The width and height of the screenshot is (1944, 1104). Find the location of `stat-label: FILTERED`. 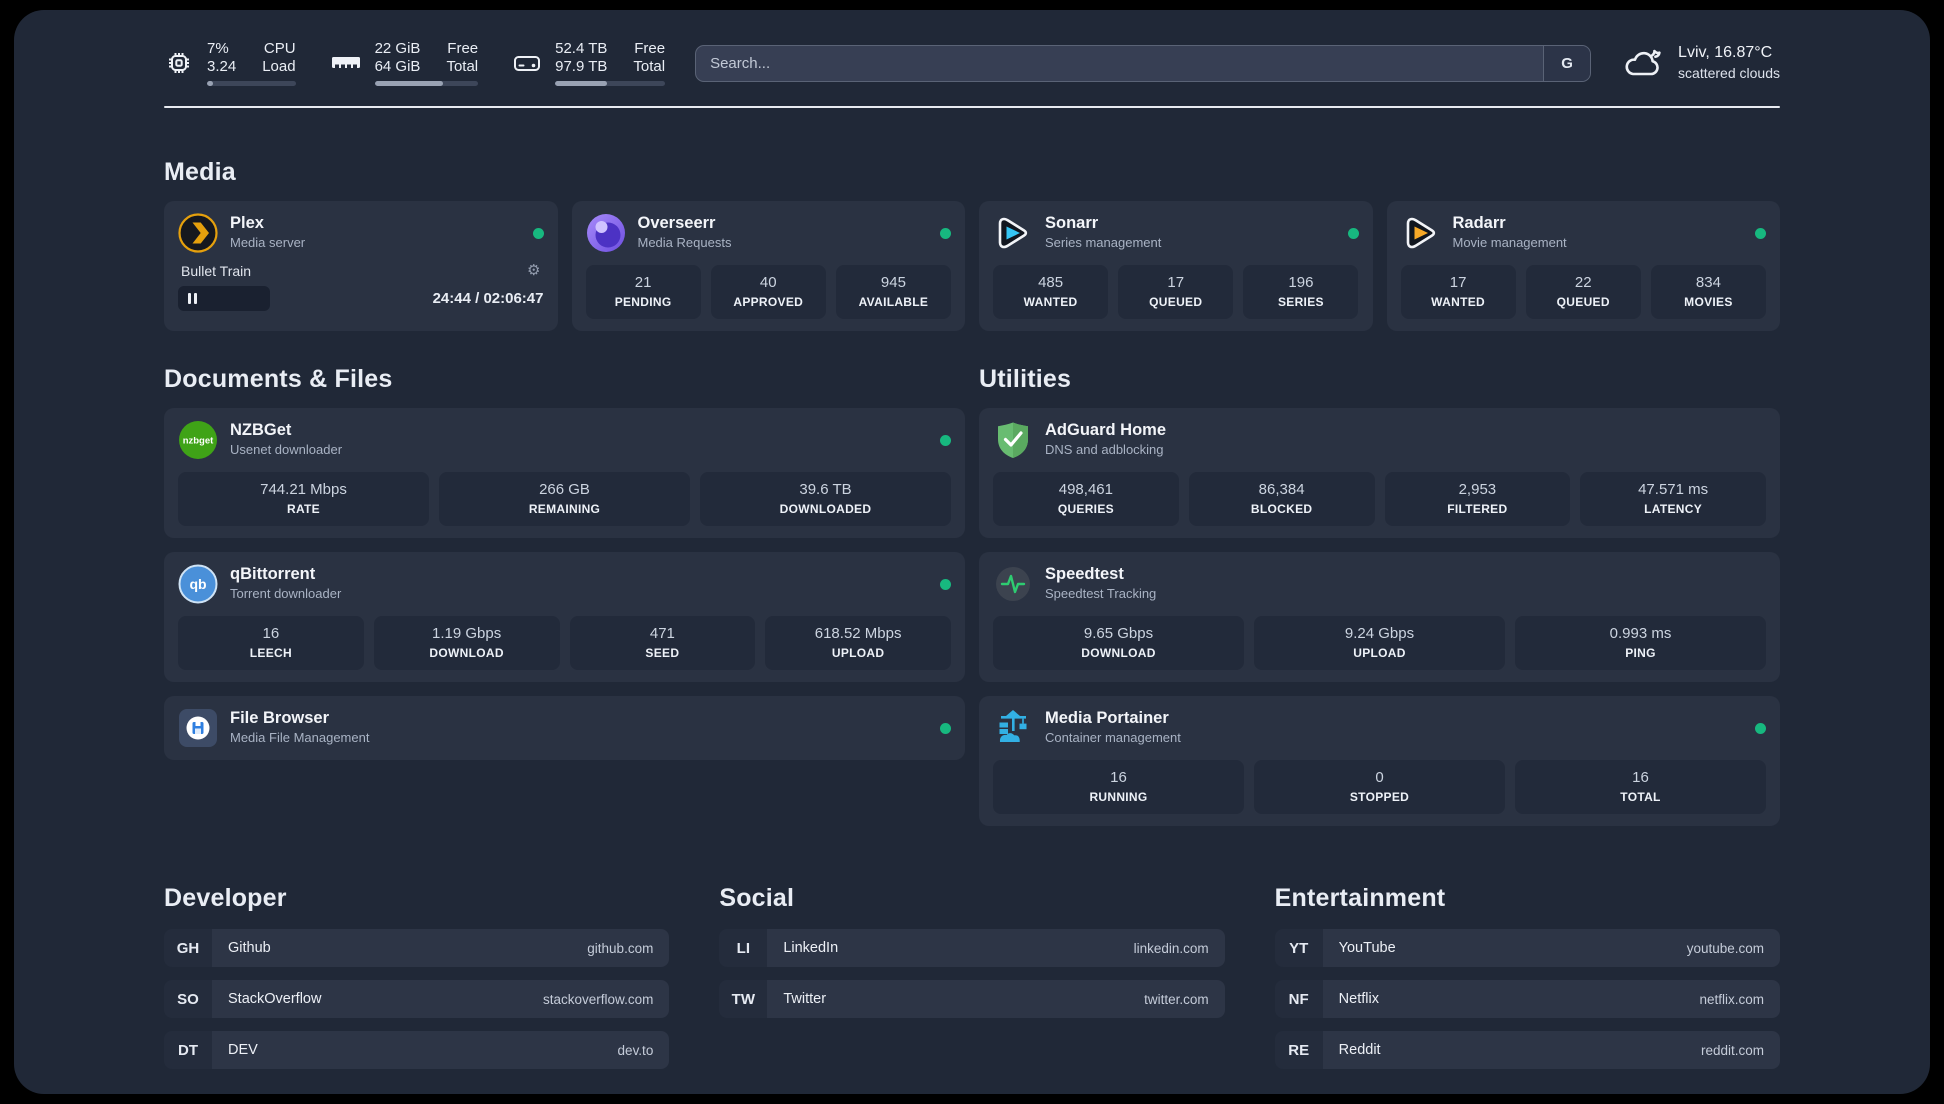

stat-label: FILTERED is located at coordinates (1477, 509).